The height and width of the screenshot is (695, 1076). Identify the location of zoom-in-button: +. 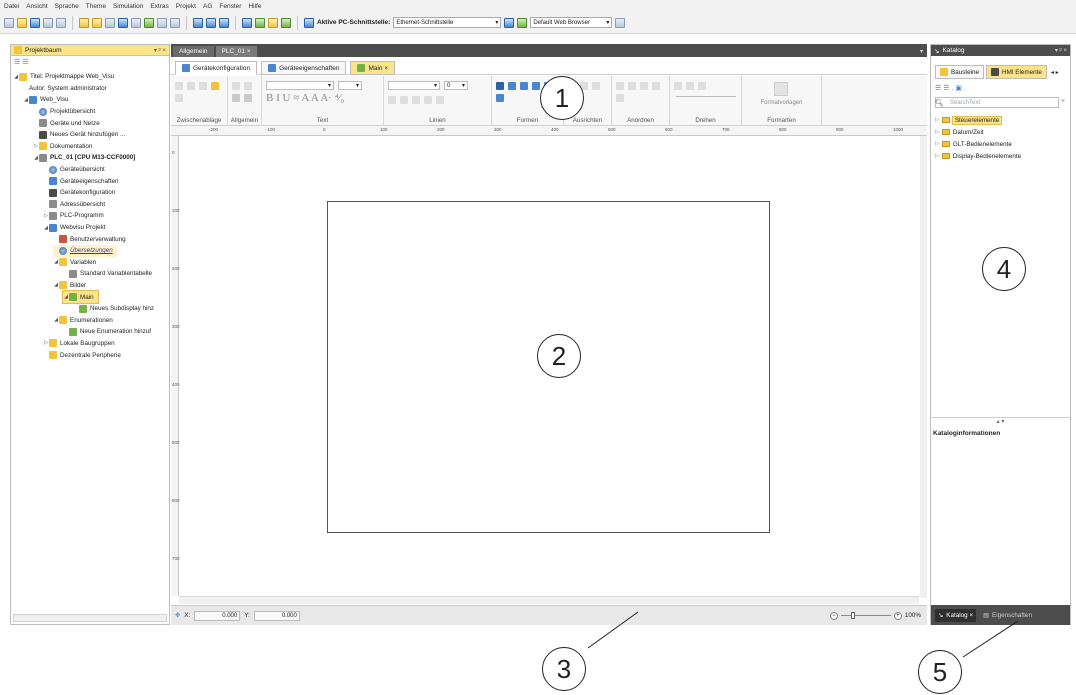
(897, 615).